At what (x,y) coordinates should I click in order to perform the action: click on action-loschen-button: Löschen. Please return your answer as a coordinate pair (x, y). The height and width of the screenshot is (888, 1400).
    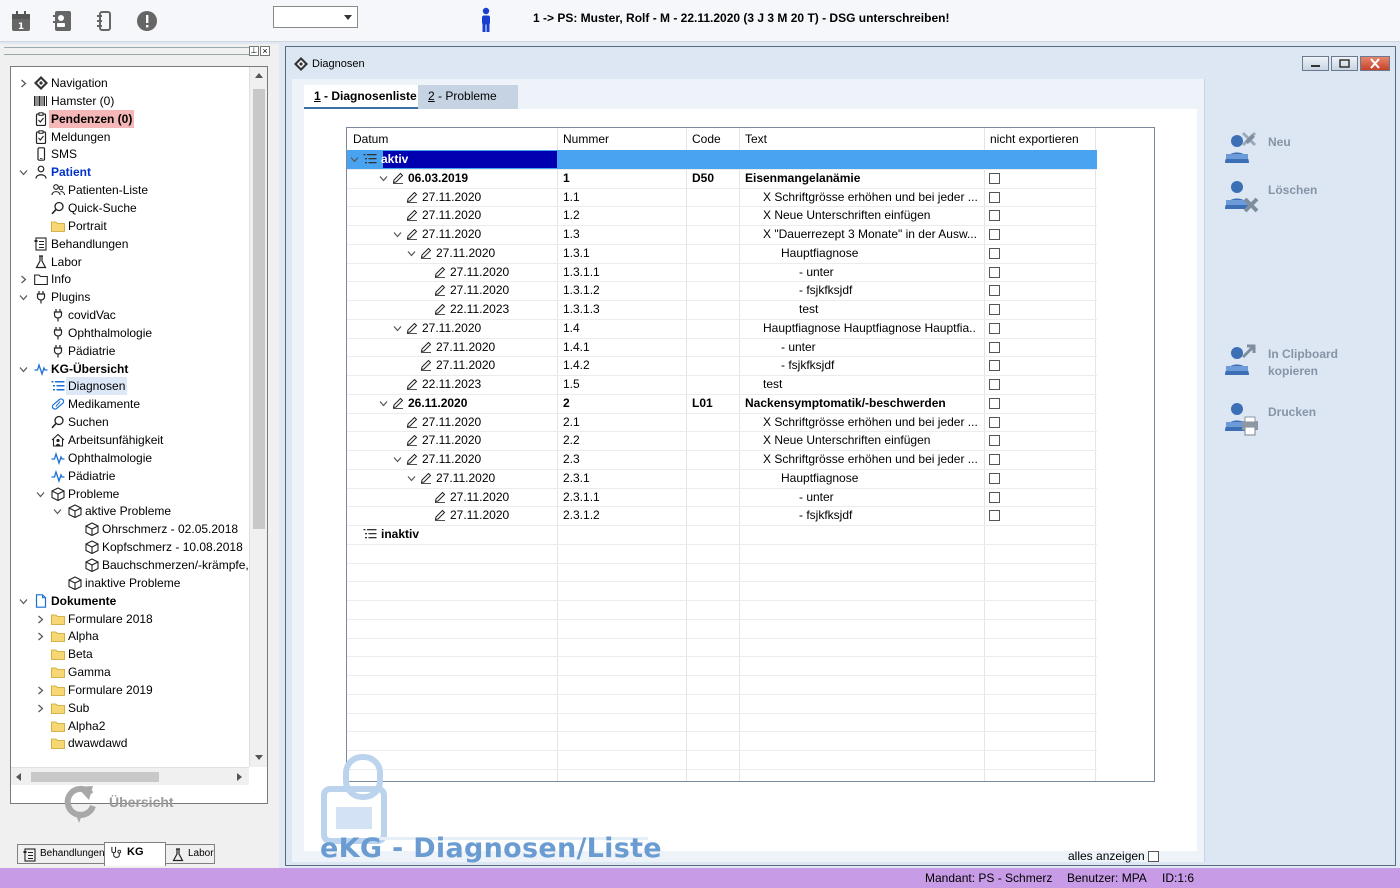
    Looking at the image, I should click on (1308, 197).